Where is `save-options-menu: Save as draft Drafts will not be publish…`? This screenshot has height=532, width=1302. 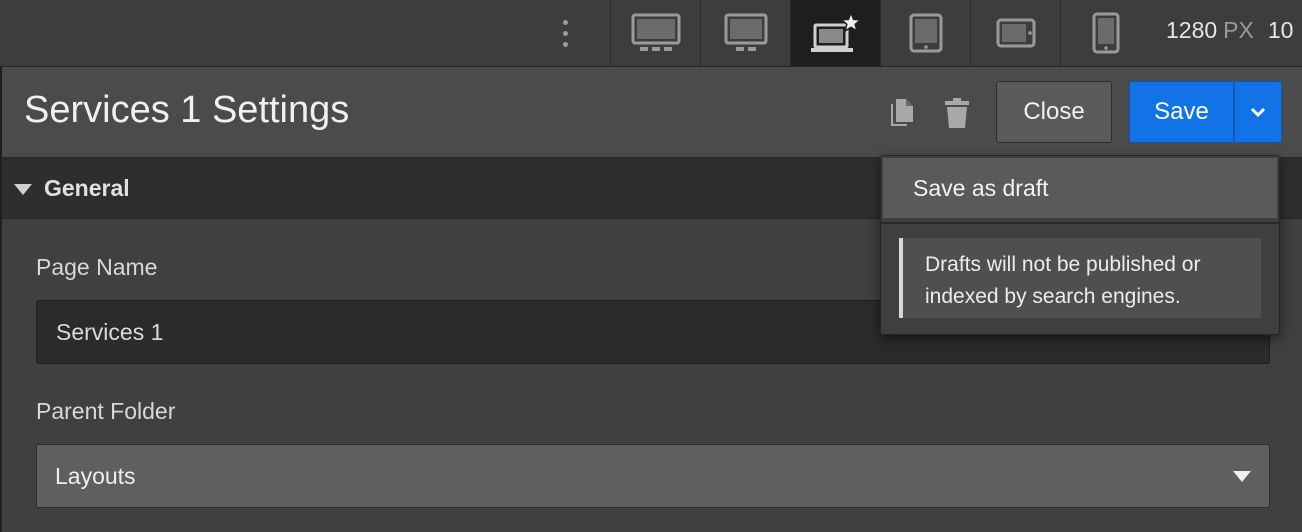
save-options-menu: Save as draft Drafts will not be publish… is located at coordinates (1080, 245).